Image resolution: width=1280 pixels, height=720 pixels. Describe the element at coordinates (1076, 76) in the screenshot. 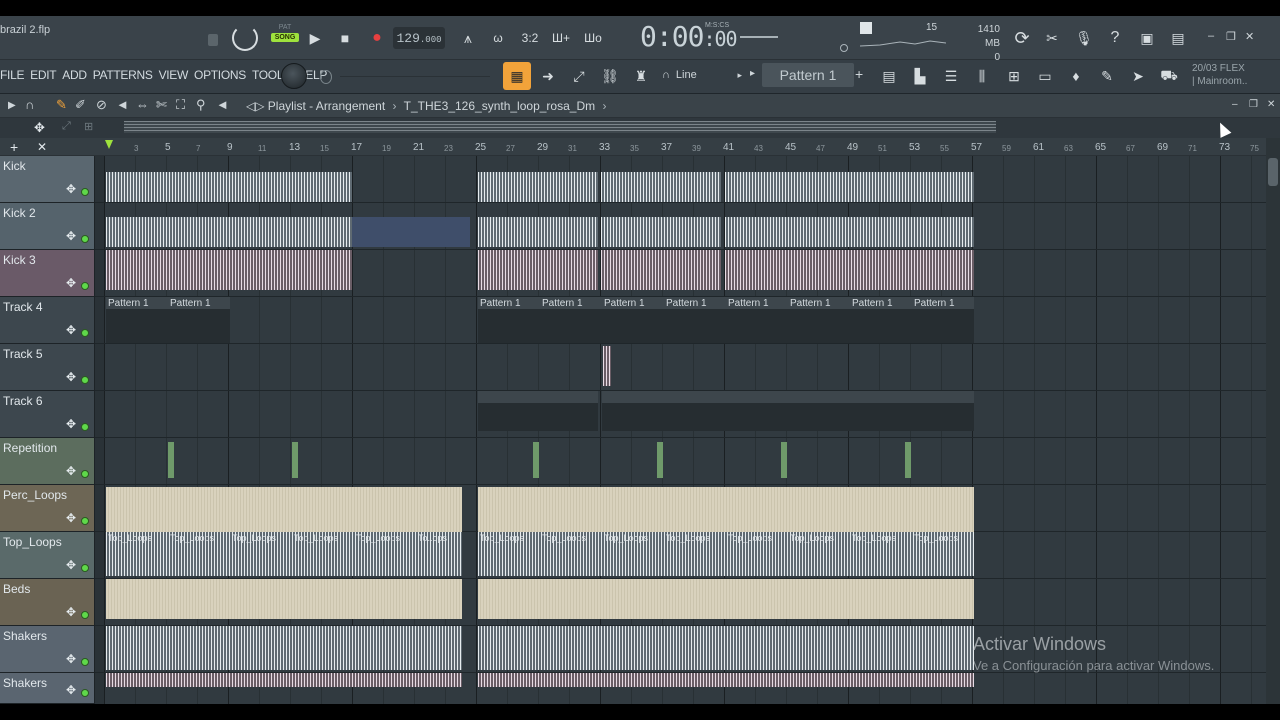

I see `plugin-picker-icon: ♦` at that location.